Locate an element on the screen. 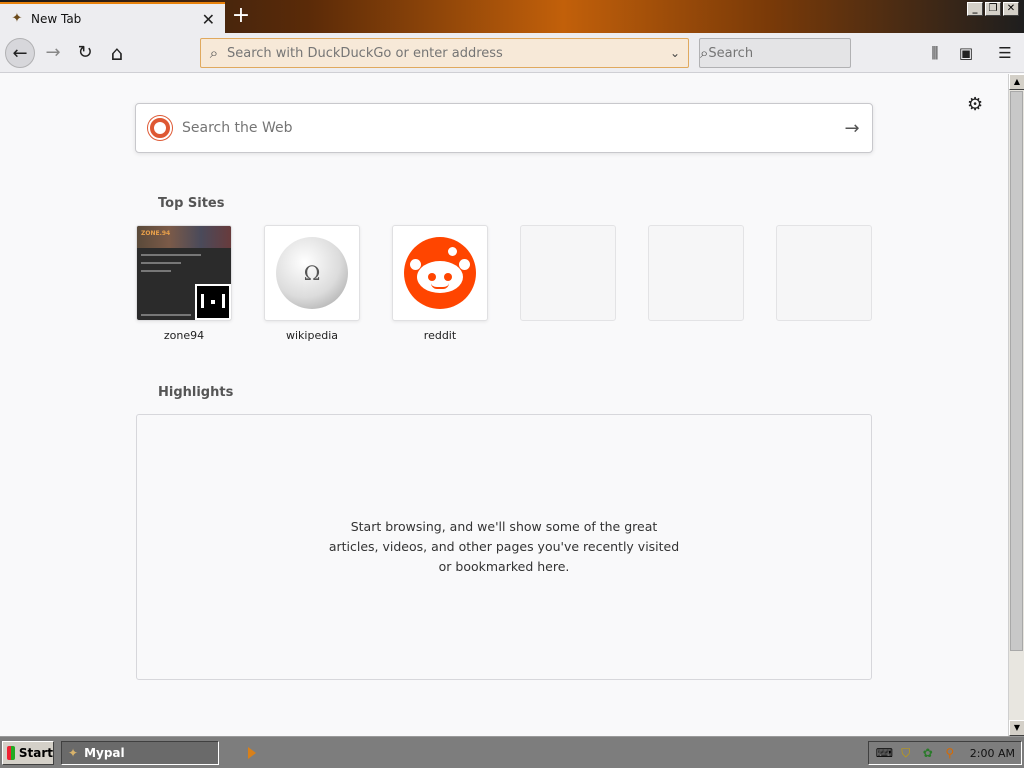  scroll-down-button: ▼ is located at coordinates (1016, 728).